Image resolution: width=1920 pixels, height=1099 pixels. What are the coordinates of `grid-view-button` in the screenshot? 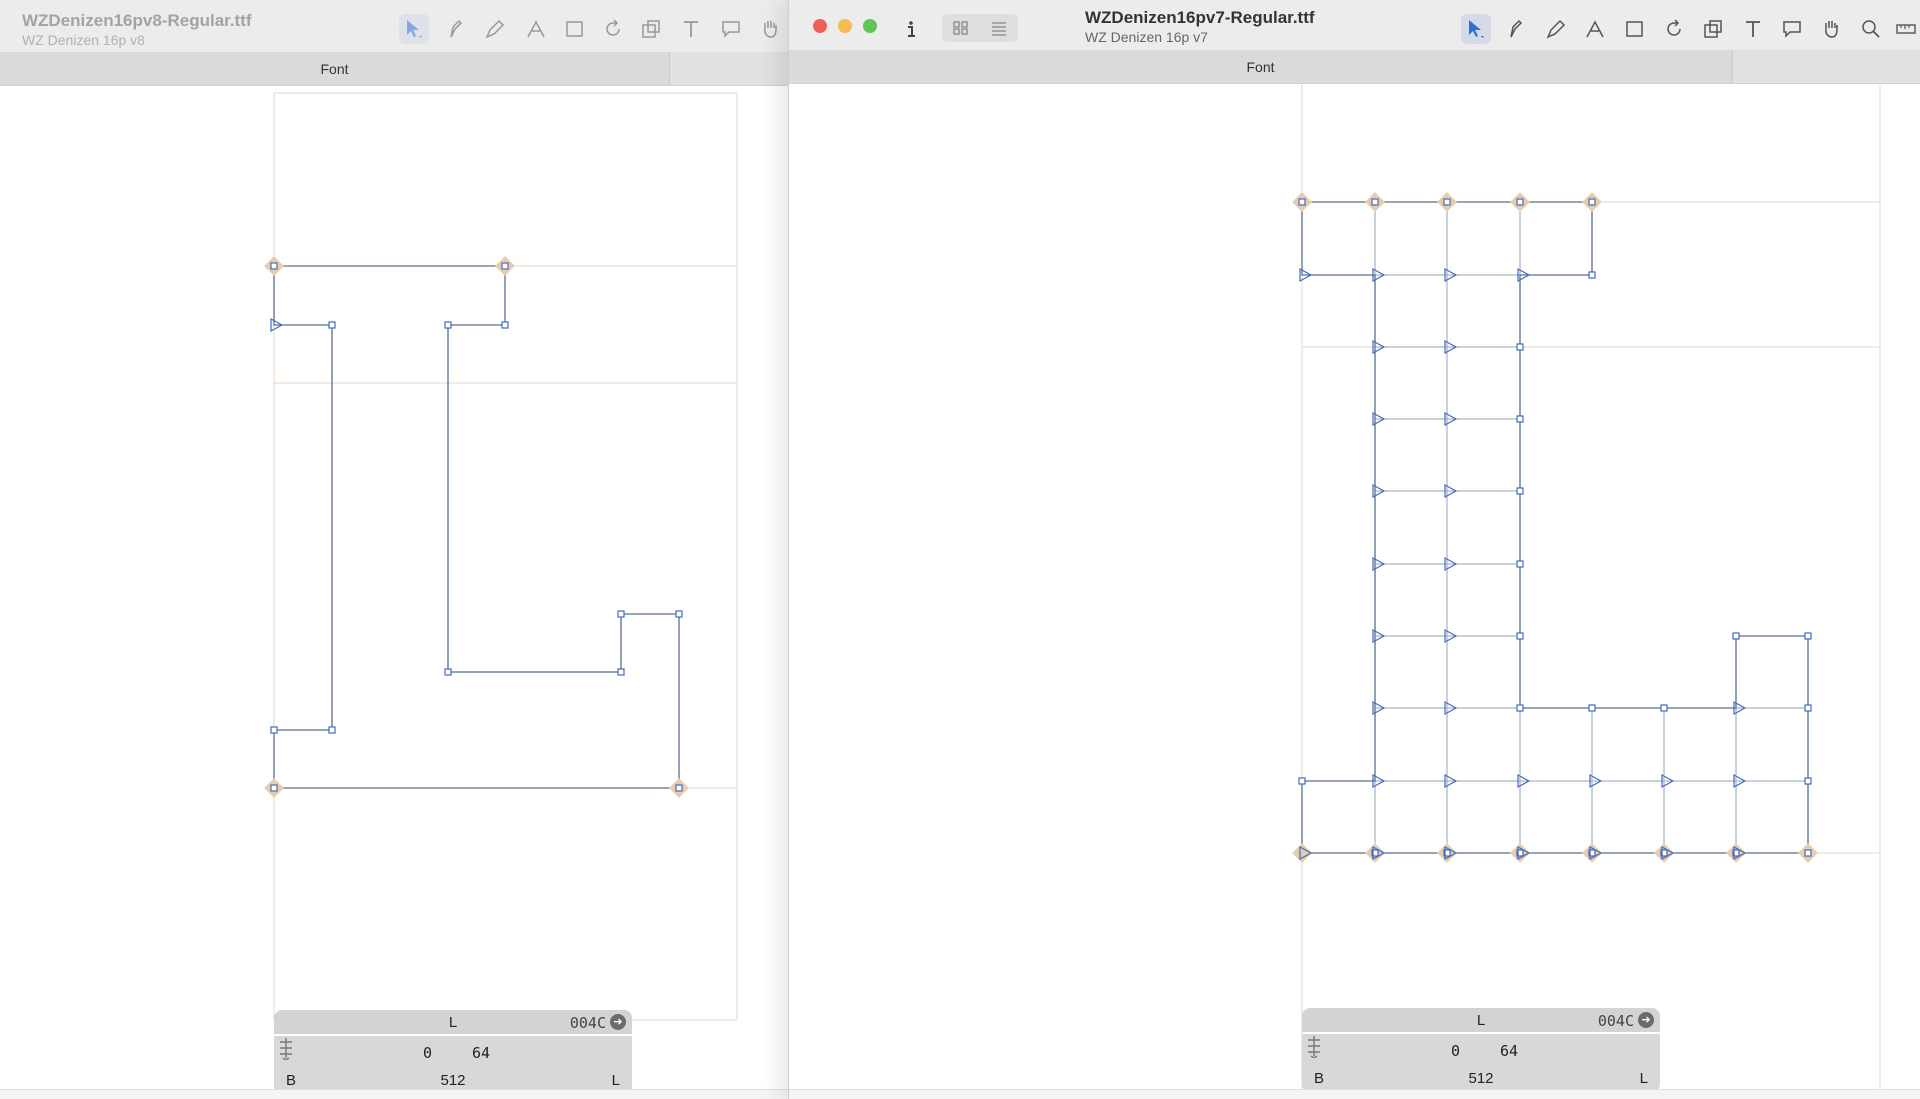 It's located at (961, 28).